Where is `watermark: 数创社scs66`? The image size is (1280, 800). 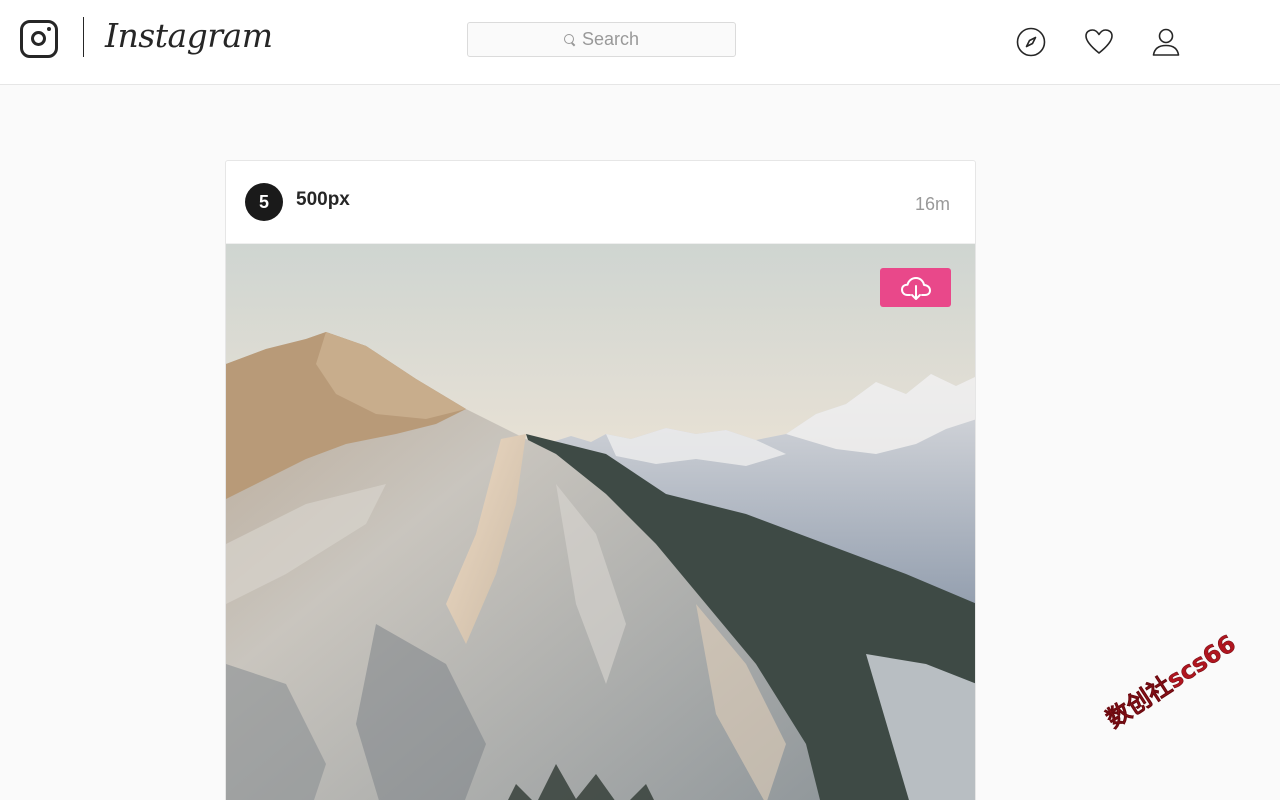
watermark: 数创社scs66 is located at coordinates (1171, 681).